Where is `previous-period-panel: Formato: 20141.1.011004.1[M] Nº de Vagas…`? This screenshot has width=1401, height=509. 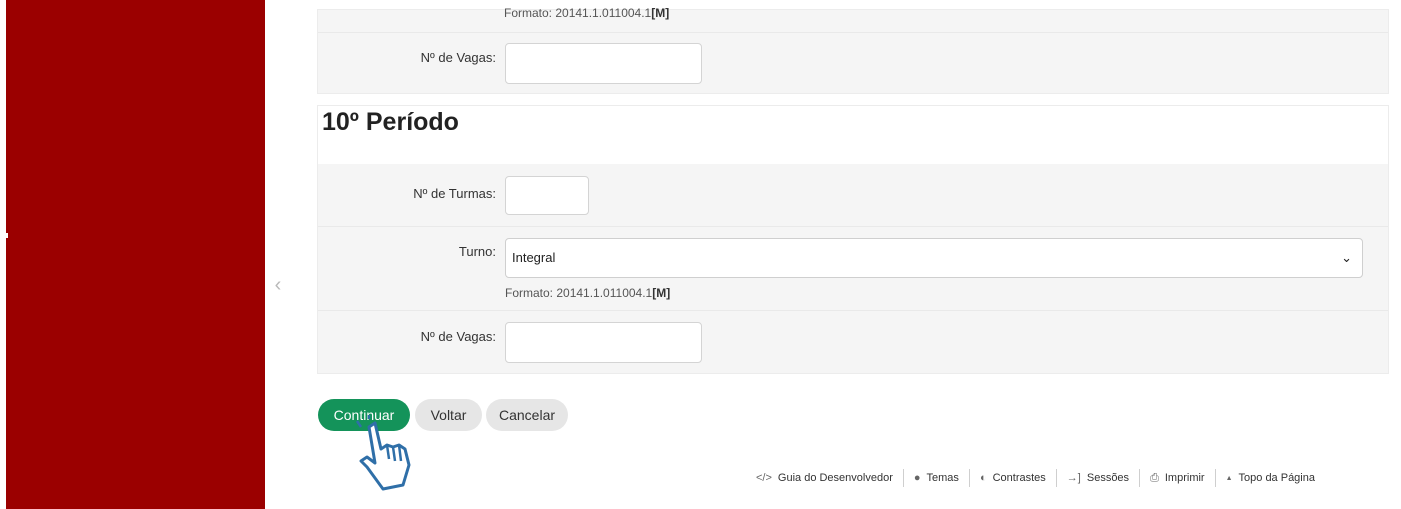
previous-period-panel: Formato: 20141.1.011004.1[M] Nº de Vagas… is located at coordinates (853, 50).